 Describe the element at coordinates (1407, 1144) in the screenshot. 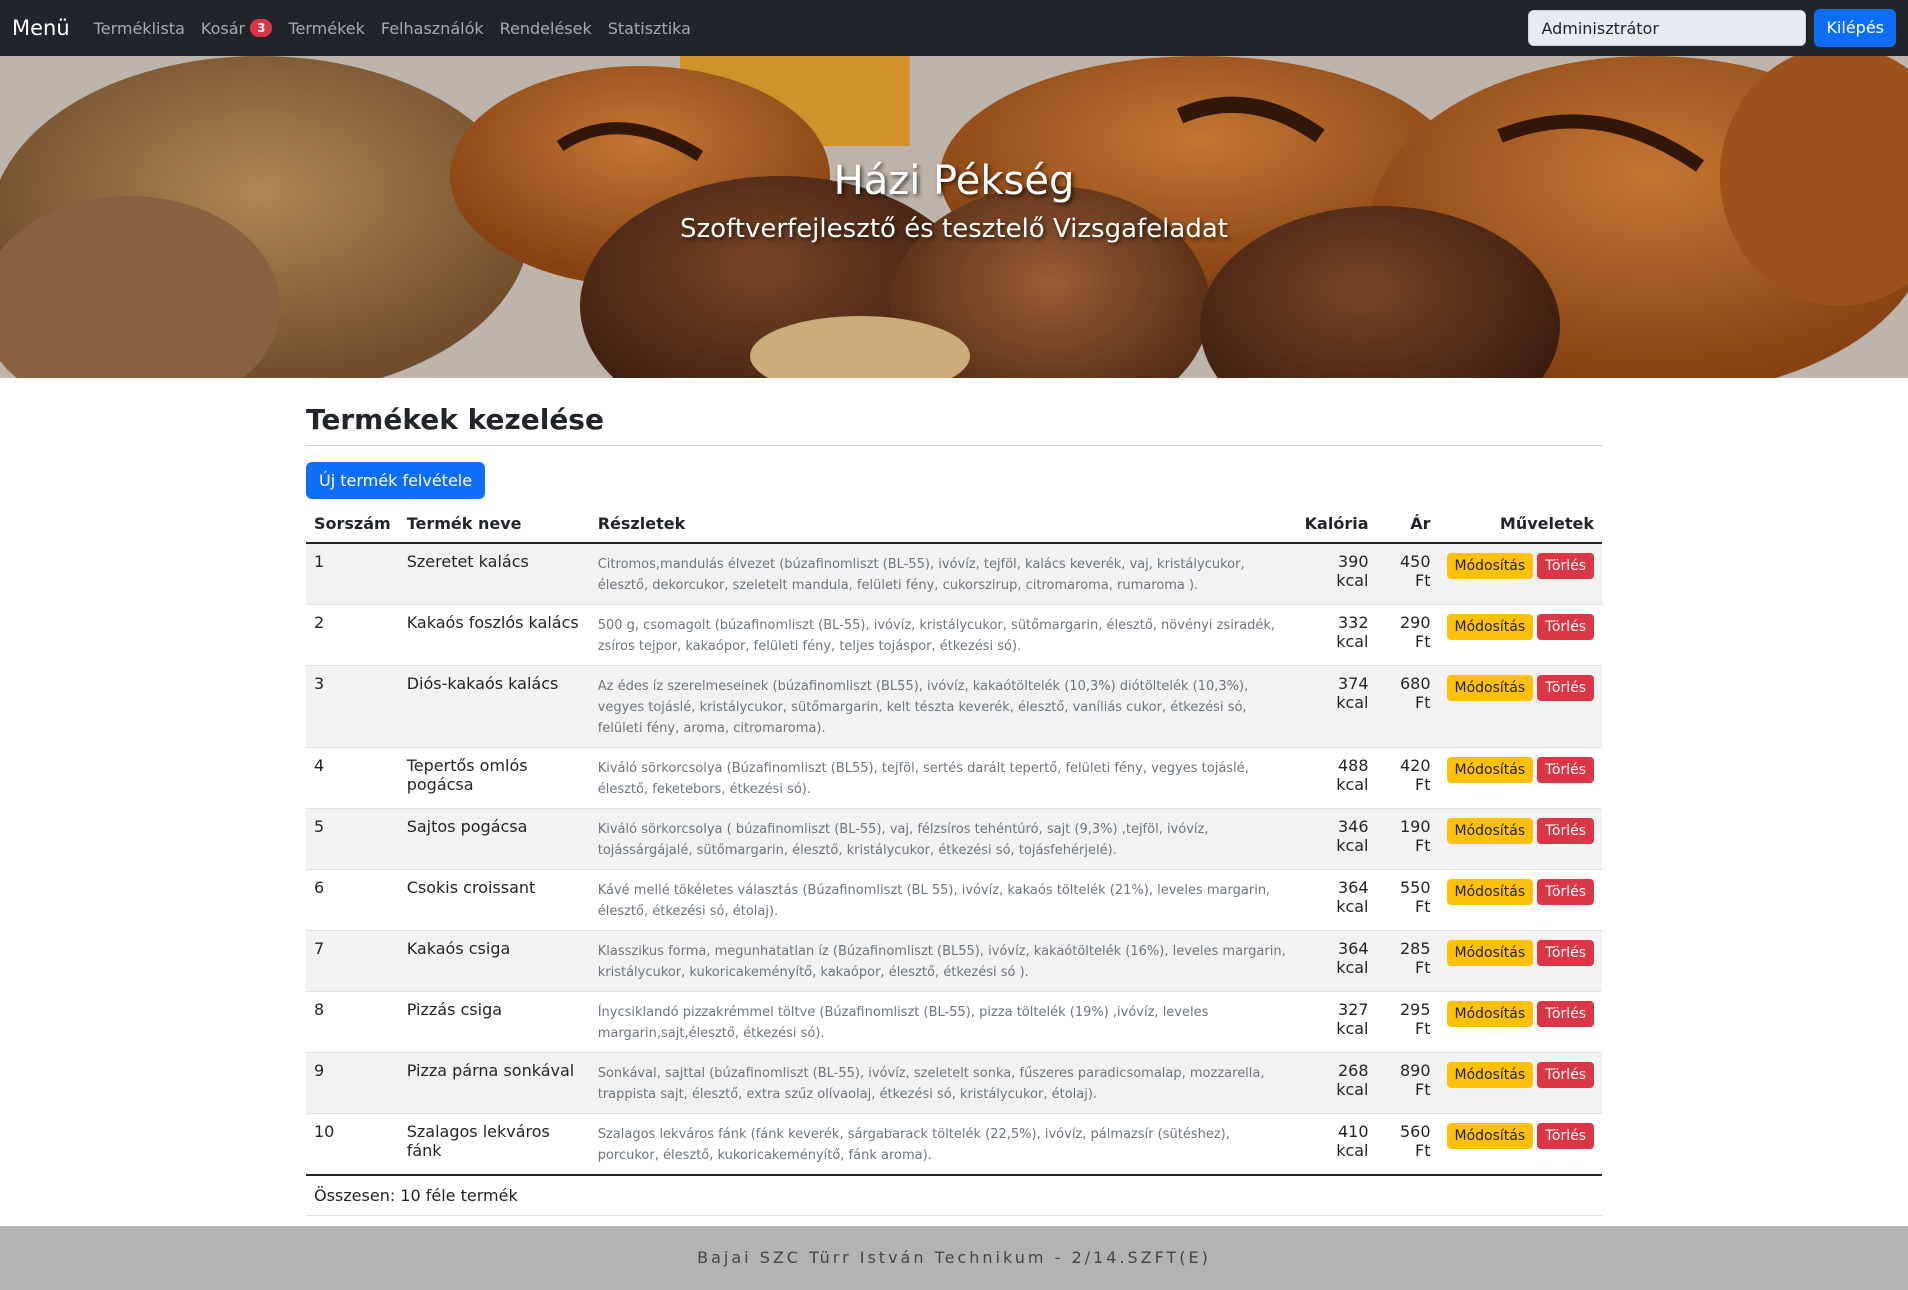

I see `product-price: 560 Ft` at that location.